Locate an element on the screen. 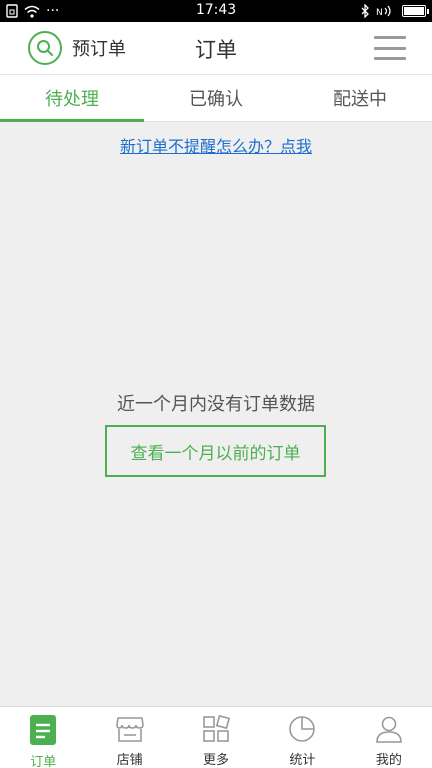 The width and height of the screenshot is (432, 768). nav-label-more: 更多 is located at coordinates (216, 760).